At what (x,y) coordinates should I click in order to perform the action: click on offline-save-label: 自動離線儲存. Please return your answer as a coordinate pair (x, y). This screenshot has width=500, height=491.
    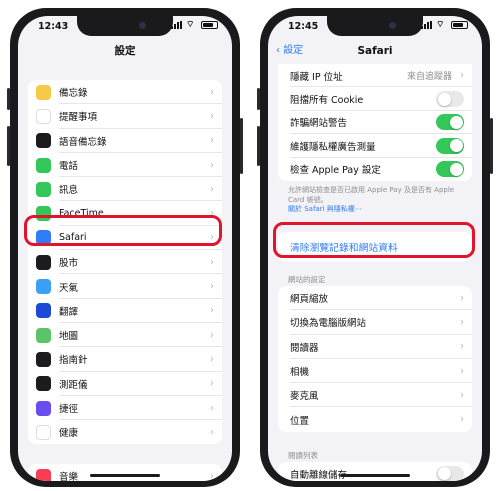
    Looking at the image, I should click on (319, 475).